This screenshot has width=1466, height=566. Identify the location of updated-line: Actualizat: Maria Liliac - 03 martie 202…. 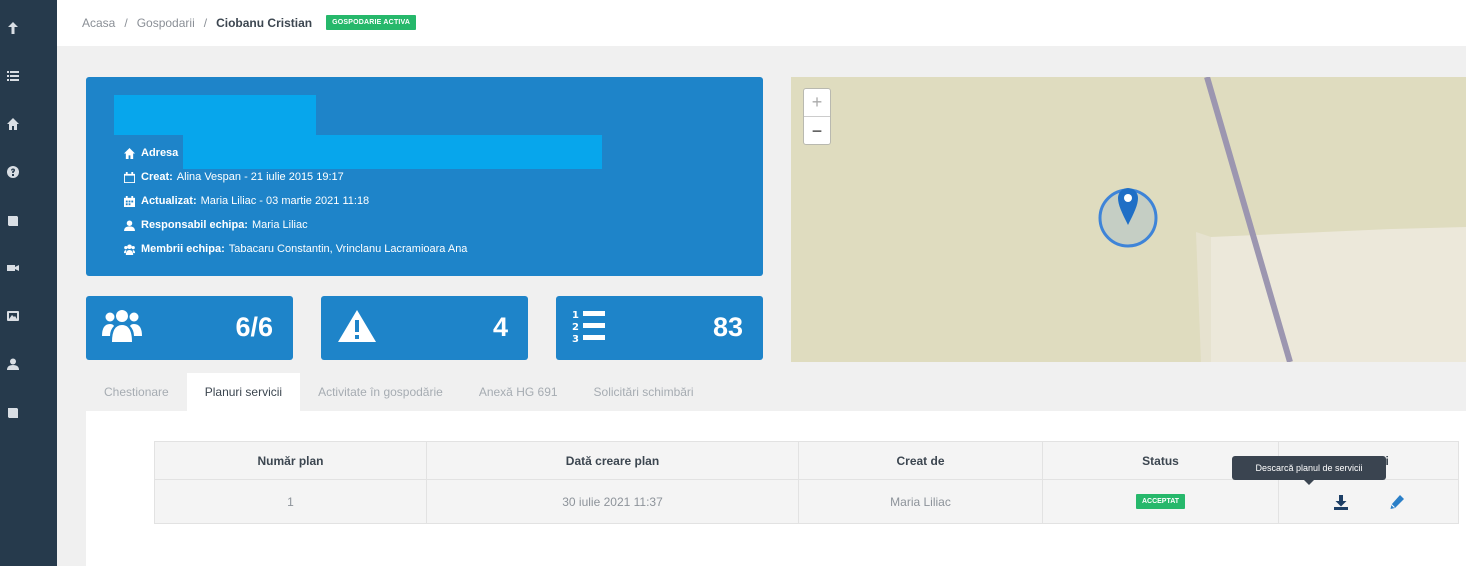
(295, 201).